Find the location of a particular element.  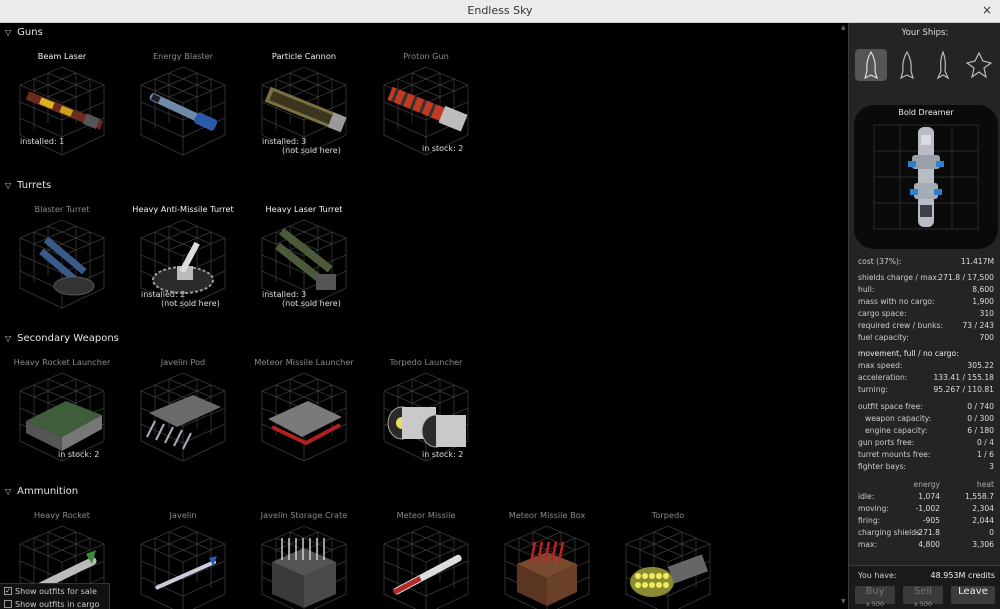

ship-preview-art is located at coordinates (926, 177).